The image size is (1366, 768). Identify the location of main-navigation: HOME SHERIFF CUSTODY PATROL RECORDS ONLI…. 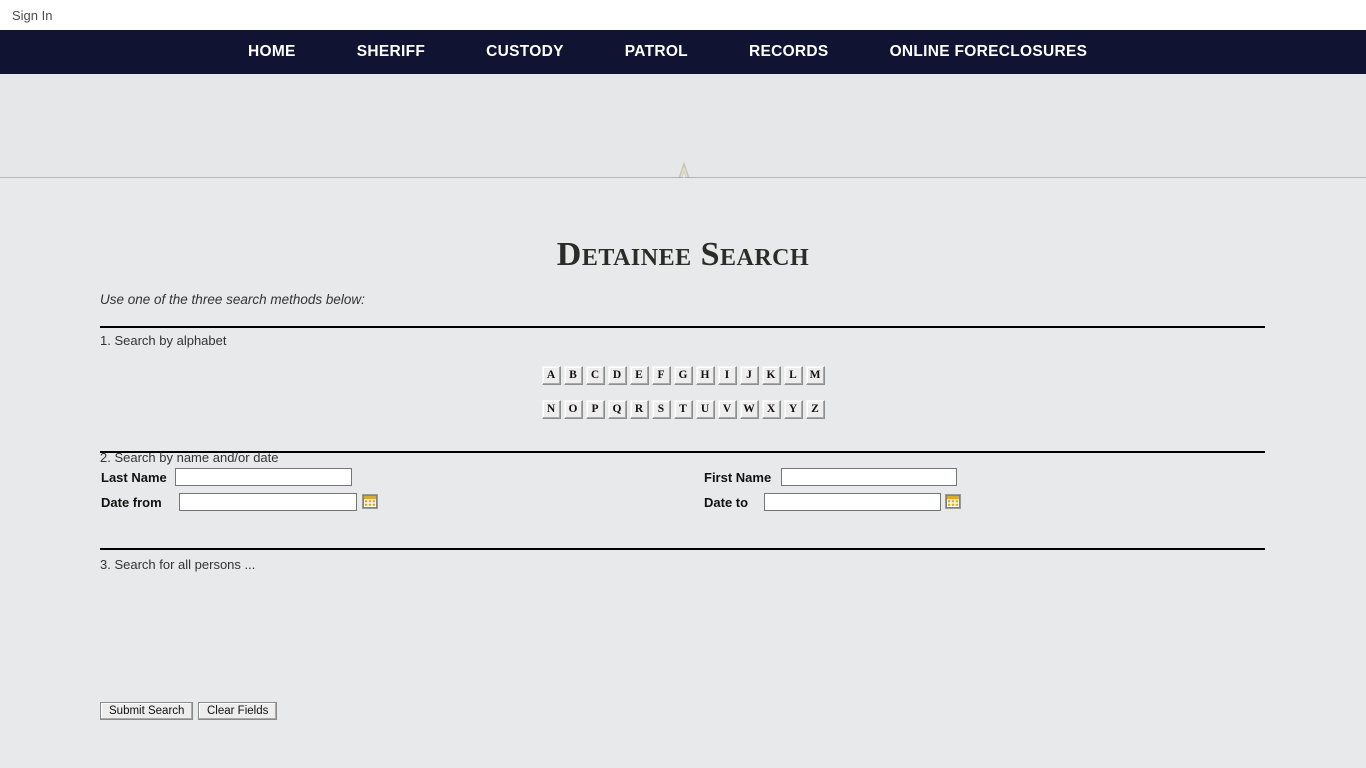
(683, 52).